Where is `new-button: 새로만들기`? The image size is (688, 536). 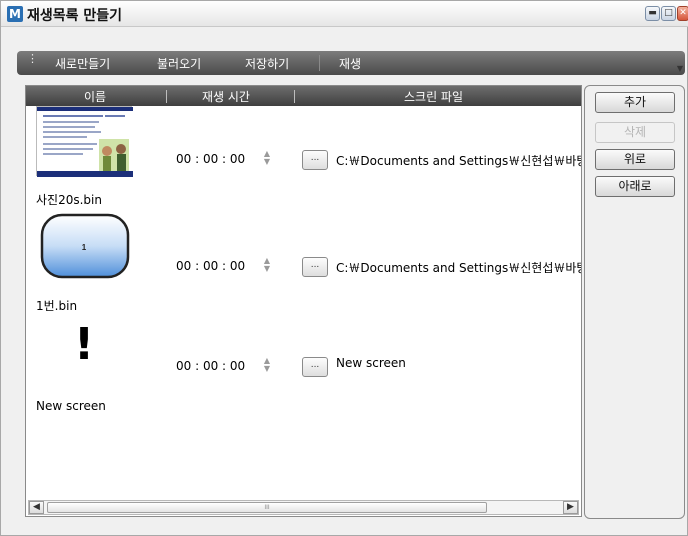 new-button: 새로만들기 is located at coordinates (82, 63).